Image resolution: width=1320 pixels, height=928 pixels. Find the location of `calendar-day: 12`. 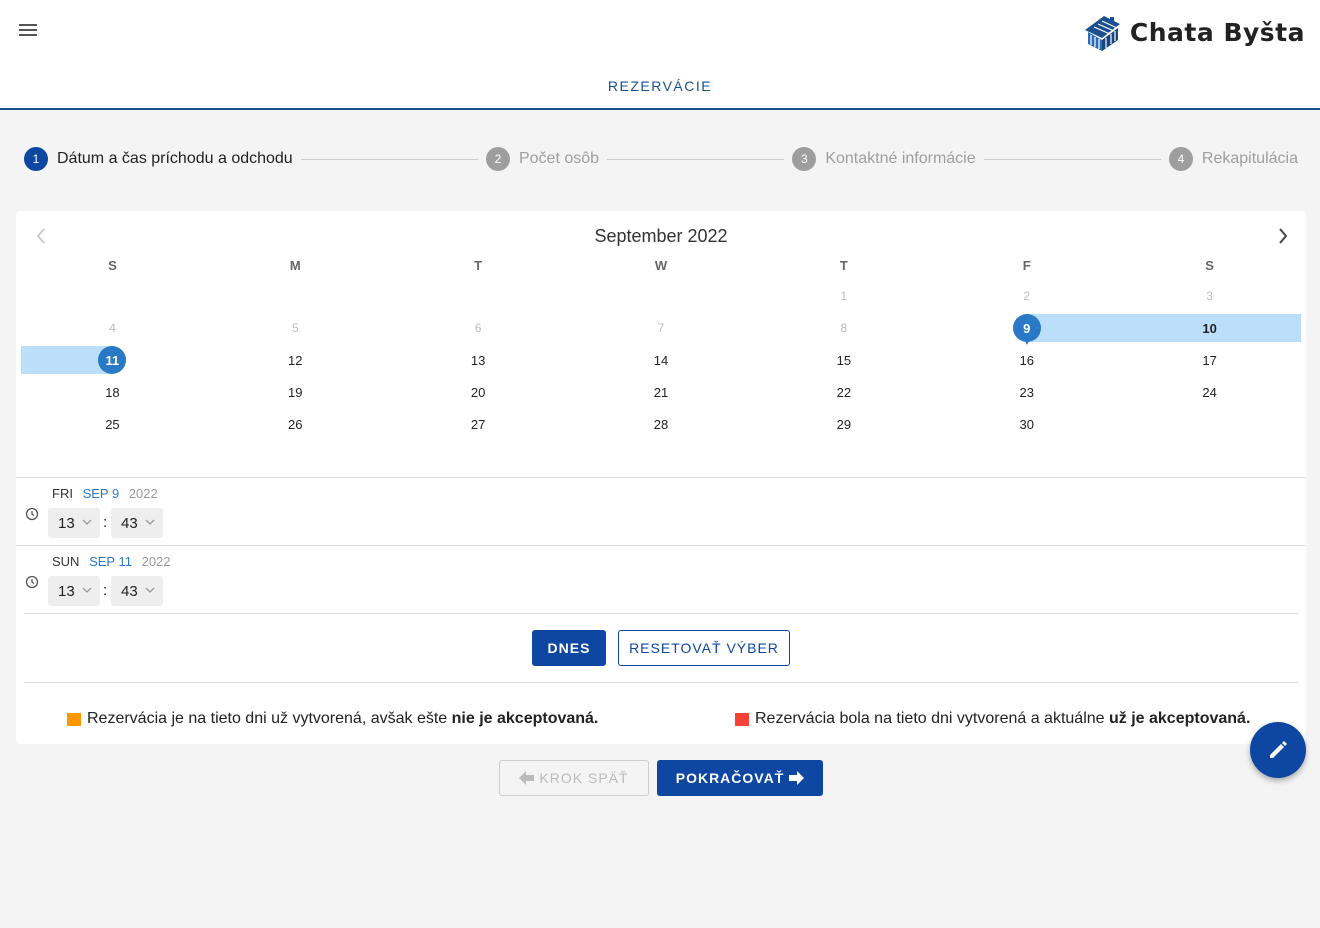

calendar-day: 12 is located at coordinates (295, 360).